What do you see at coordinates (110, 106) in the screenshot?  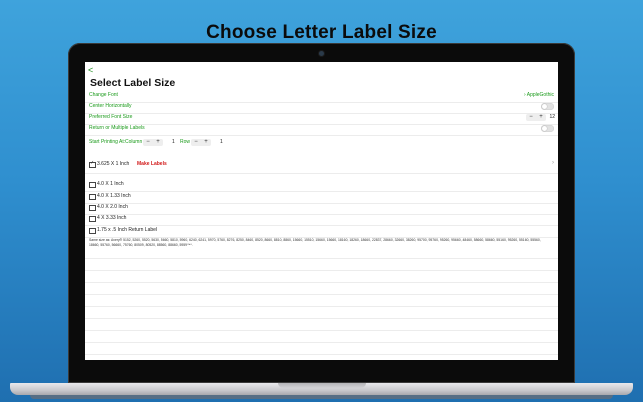 I see `center-horizontally-label: Center Horizontally` at bounding box center [110, 106].